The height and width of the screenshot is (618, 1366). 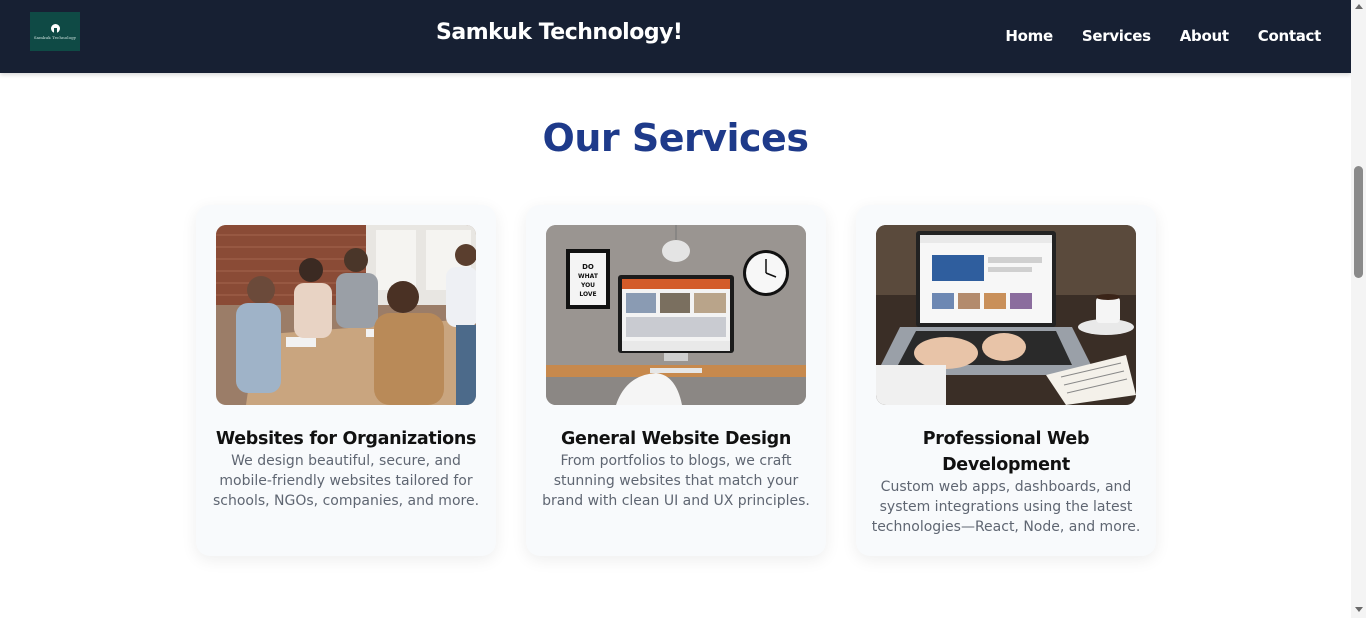 I want to click on scroll-thumb, so click(x=1358, y=222).